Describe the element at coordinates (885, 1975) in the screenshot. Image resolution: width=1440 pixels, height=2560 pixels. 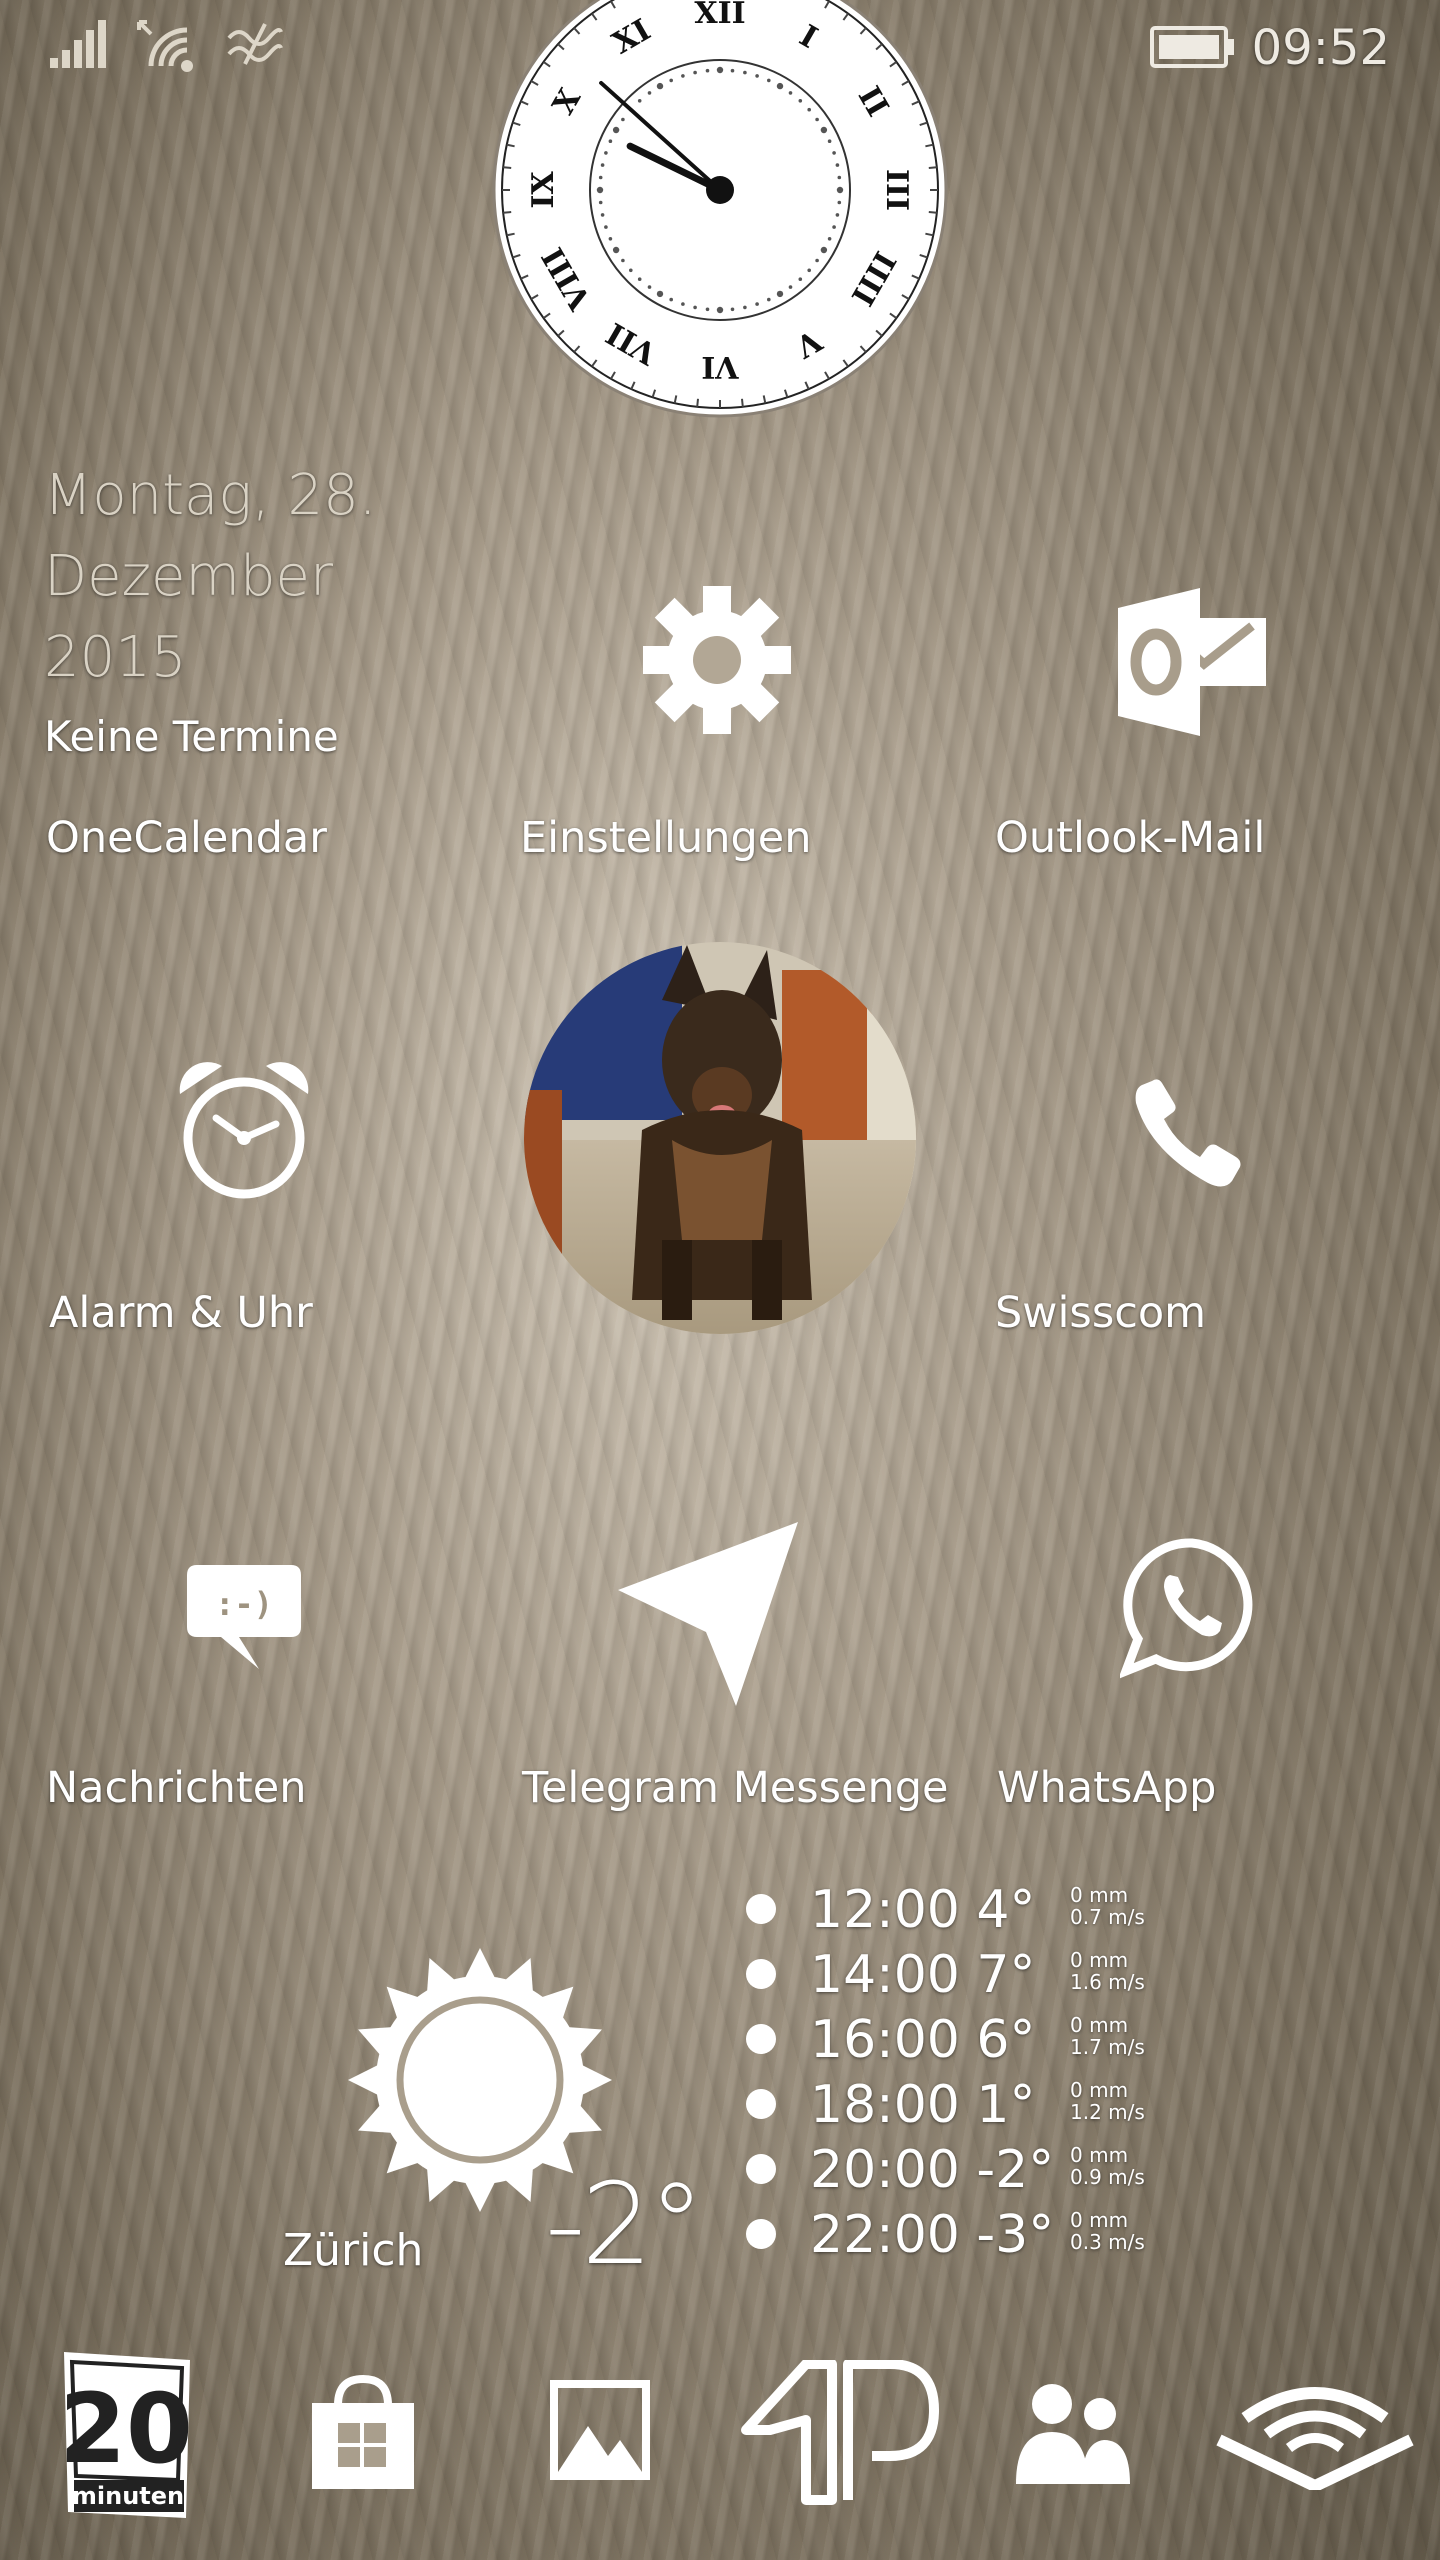
I see `forecast-time: 14:00` at that location.